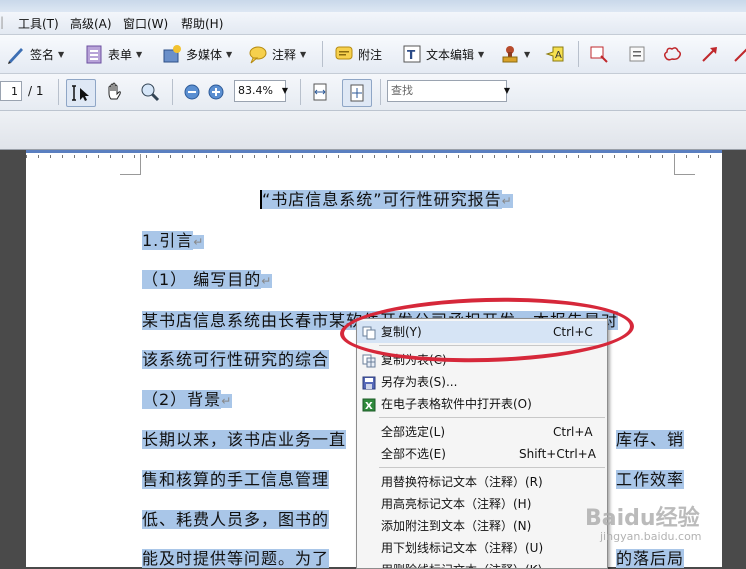 This screenshot has height=569, width=746. I want to click on fit-width-button, so click(320, 92).